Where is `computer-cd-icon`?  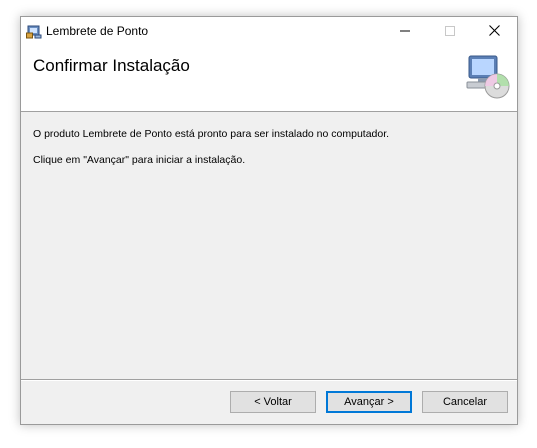
computer-cd-icon is located at coordinates (488, 77).